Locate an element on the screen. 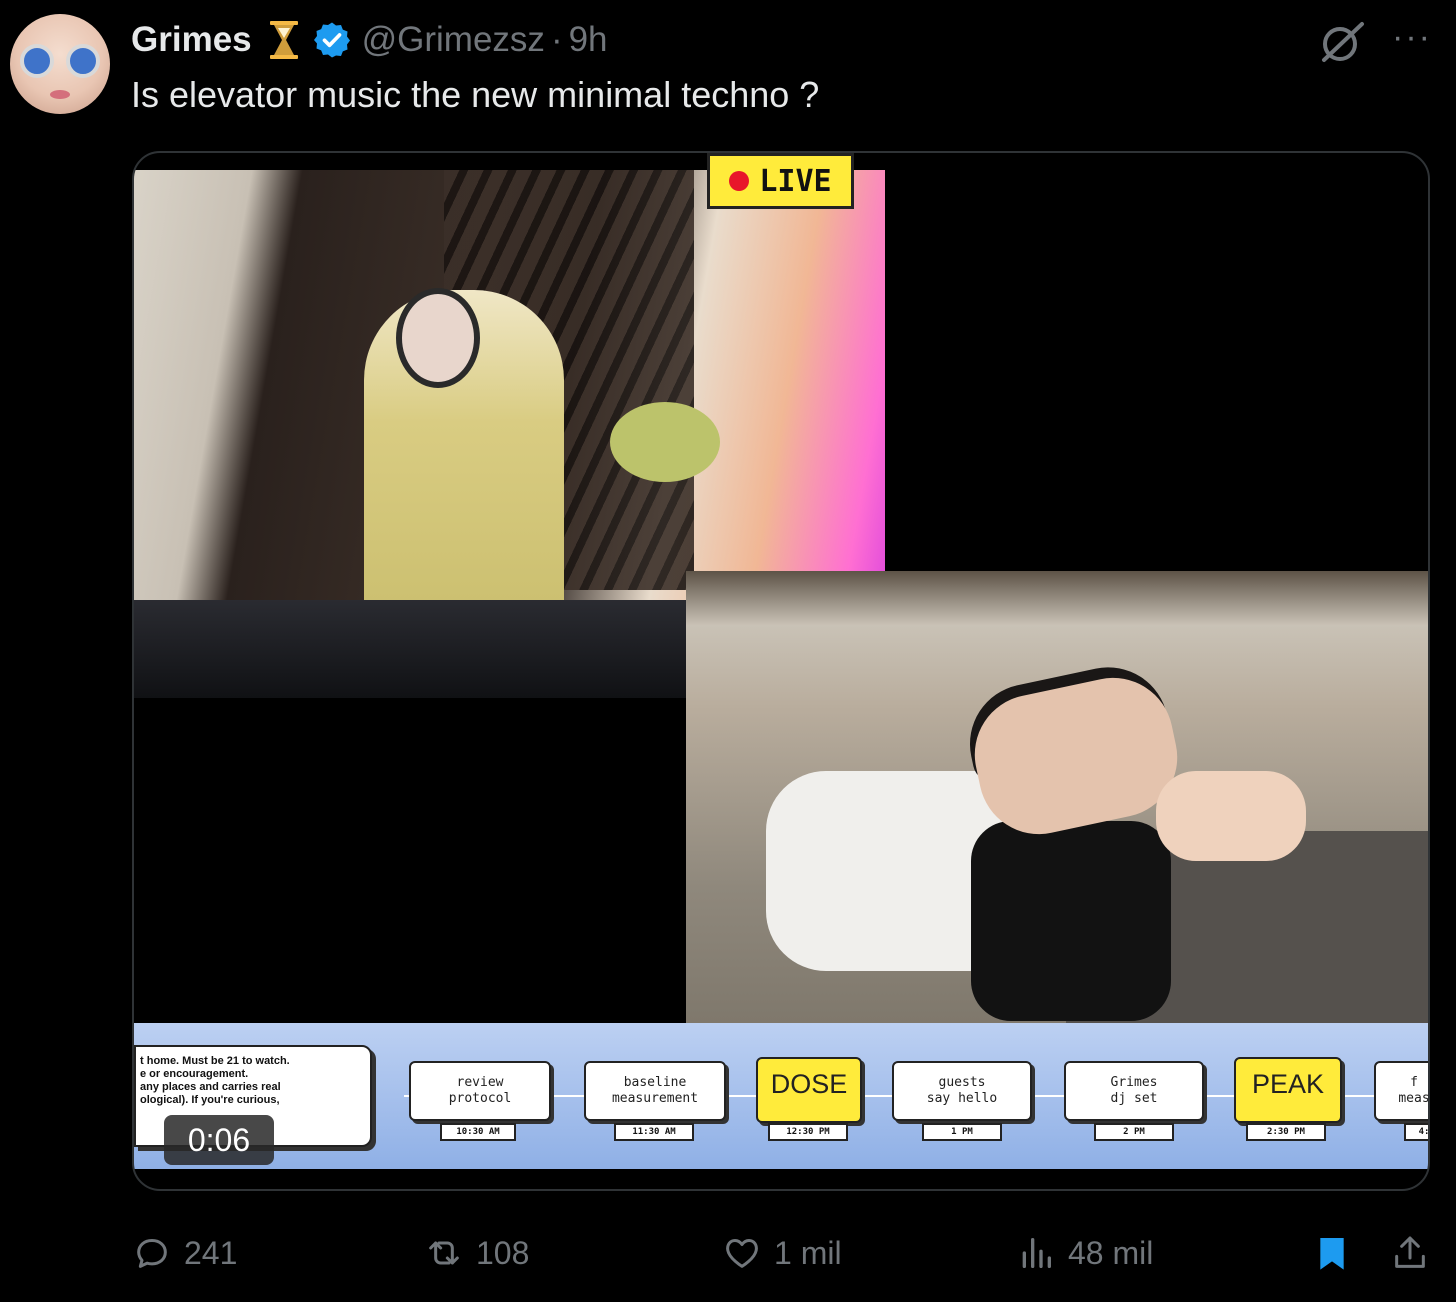 The height and width of the screenshot is (1302, 1456). tweet-header: Grimes @Grimezsz · 9h is located at coordinates (369, 40).